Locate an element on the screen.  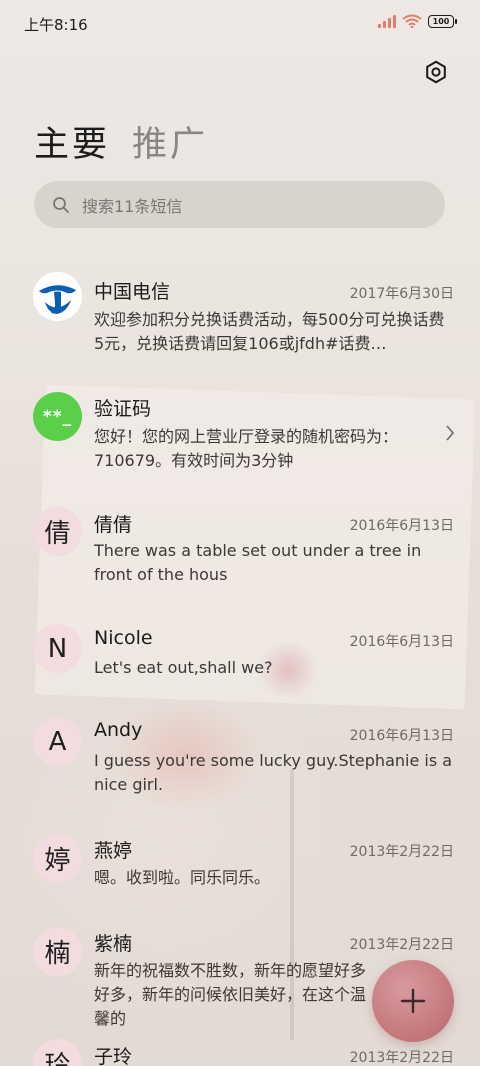
contact-name: 子玲 is located at coordinates (113, 1056).